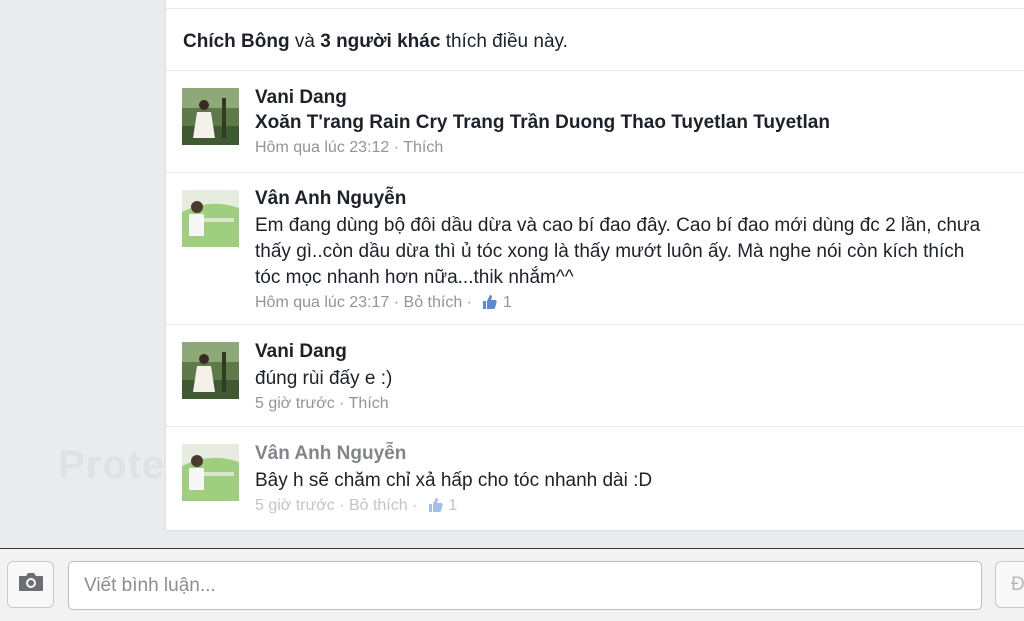 This screenshot has width=1024, height=621. What do you see at coordinates (236, 41) in the screenshot?
I see `liker-name: Chích Bông` at bounding box center [236, 41].